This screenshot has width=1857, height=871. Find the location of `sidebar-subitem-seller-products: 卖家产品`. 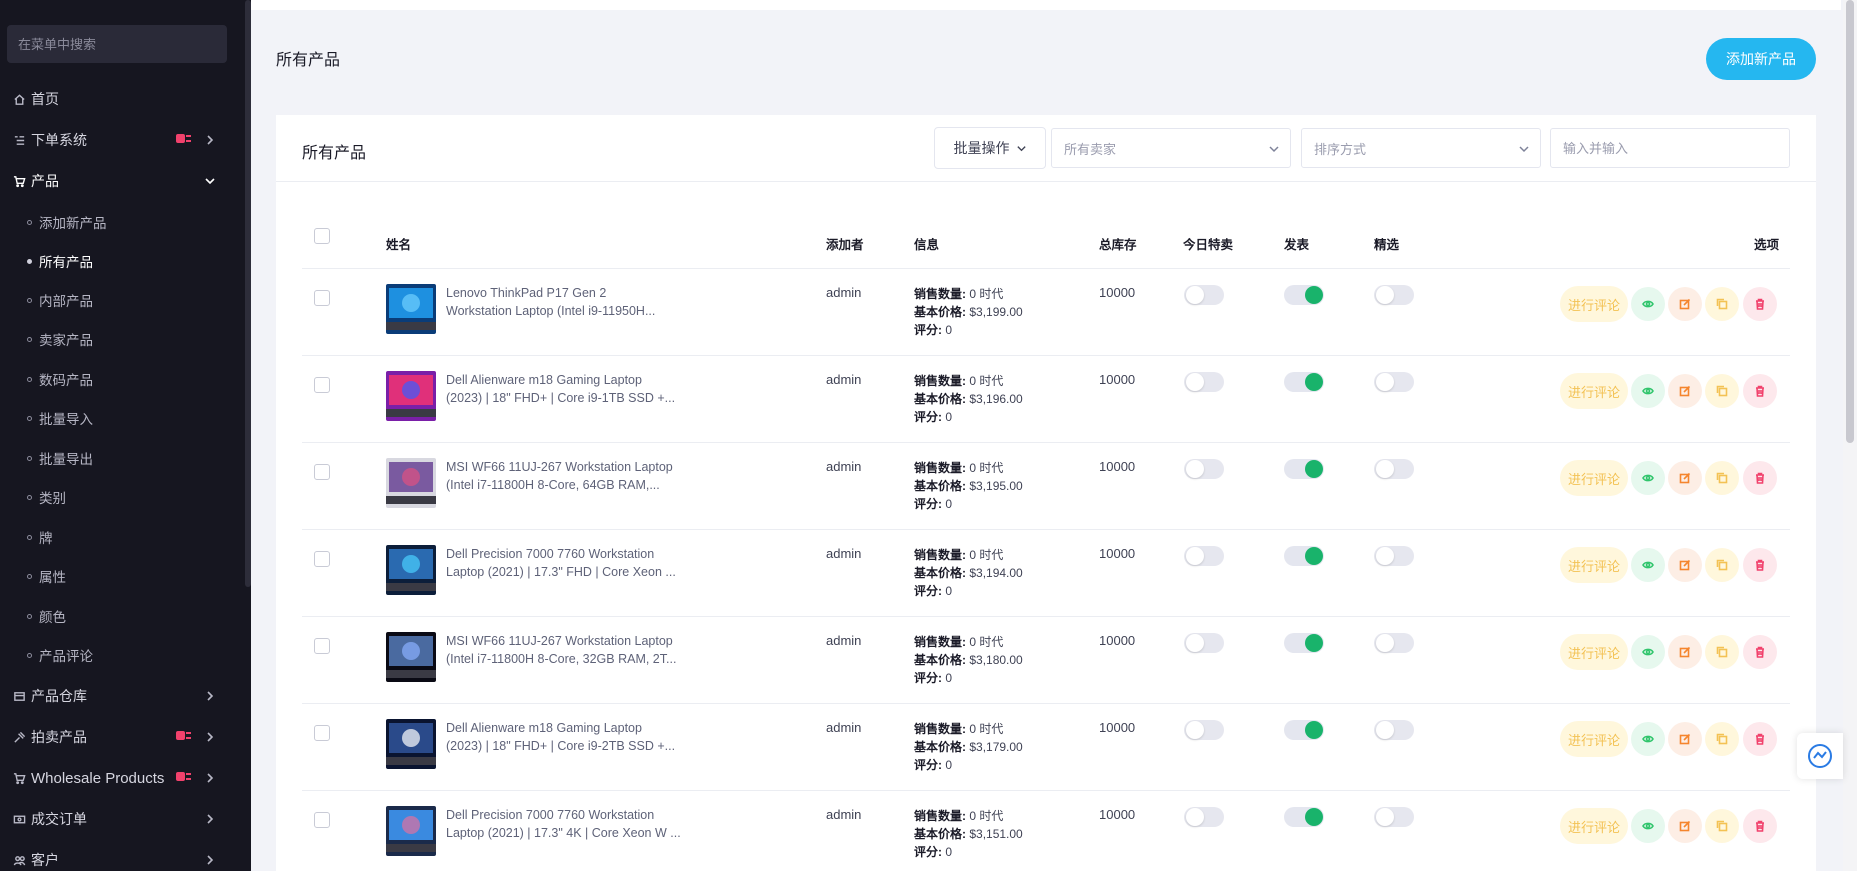

sidebar-subitem-seller-products: 卖家产品 is located at coordinates (120, 339).